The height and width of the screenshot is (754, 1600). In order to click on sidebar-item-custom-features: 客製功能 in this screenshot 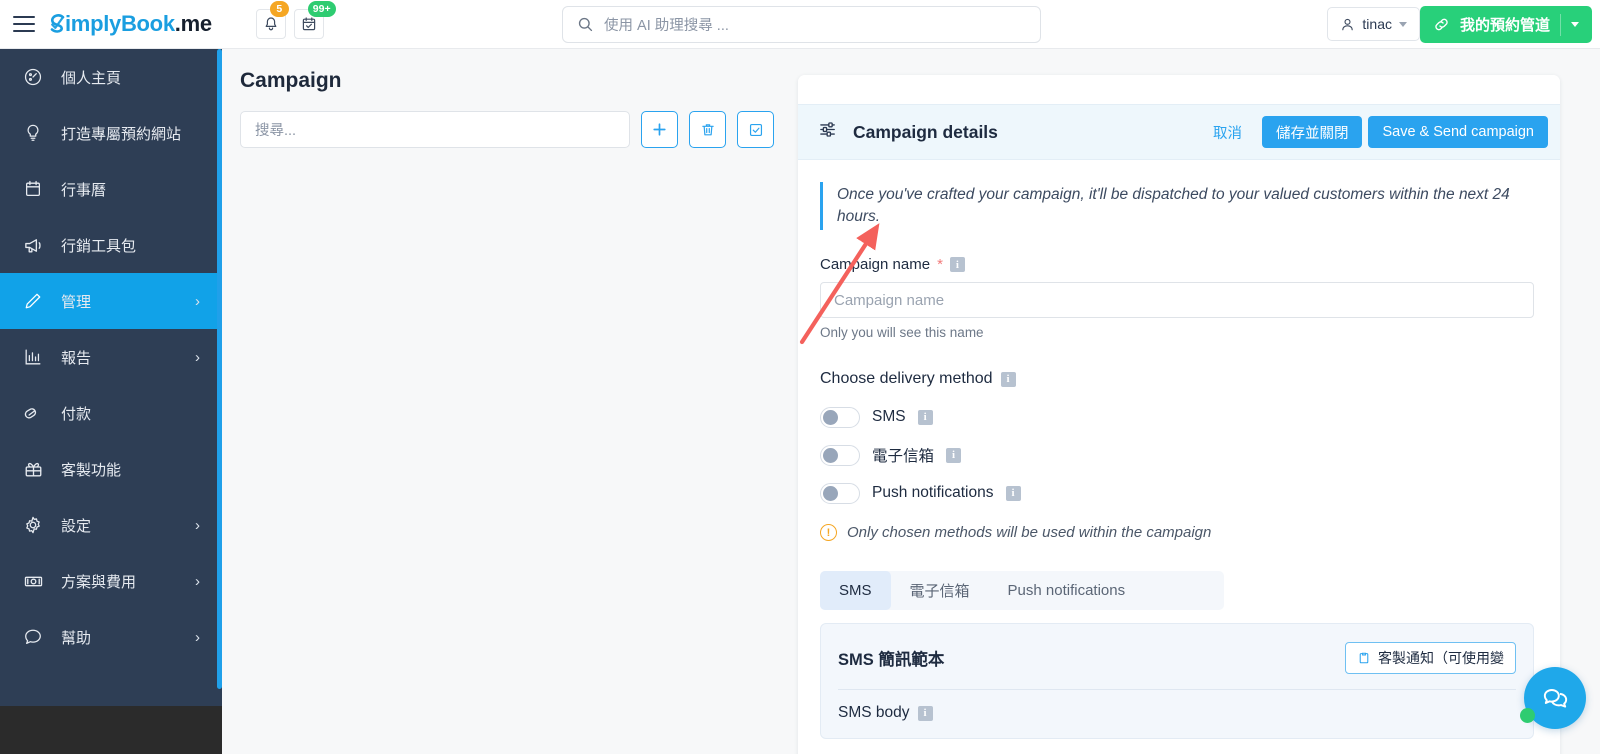, I will do `click(111, 469)`.